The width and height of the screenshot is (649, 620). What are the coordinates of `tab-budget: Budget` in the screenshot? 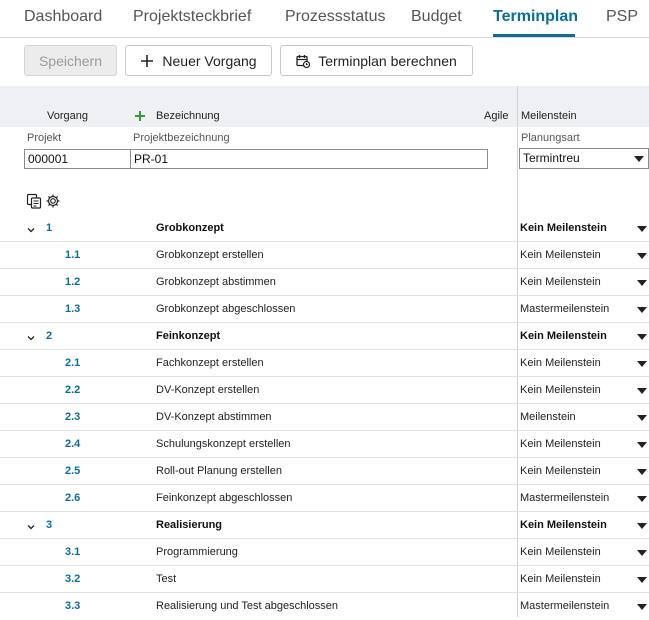 It's located at (436, 17).